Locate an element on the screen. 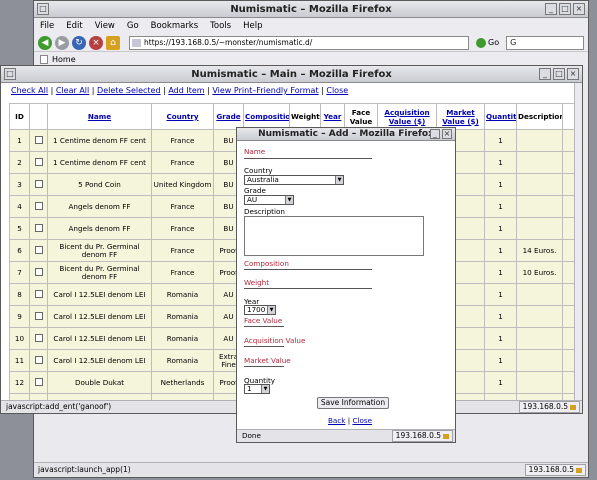 This screenshot has width=597, height=480. cell-id: 12 is located at coordinates (19, 382).